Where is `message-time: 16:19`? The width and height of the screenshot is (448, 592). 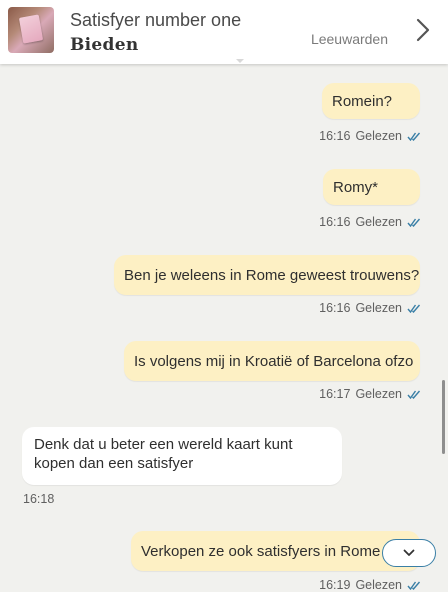
message-time: 16:19 is located at coordinates (335, 585).